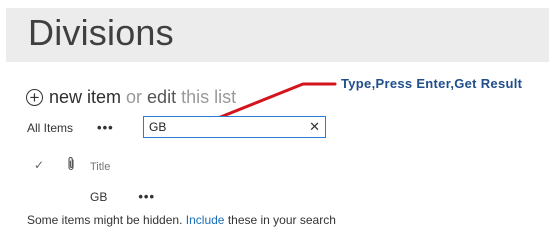 Image resolution: width=552 pixels, height=252 pixels. I want to click on search-box: ✕, so click(234, 127).